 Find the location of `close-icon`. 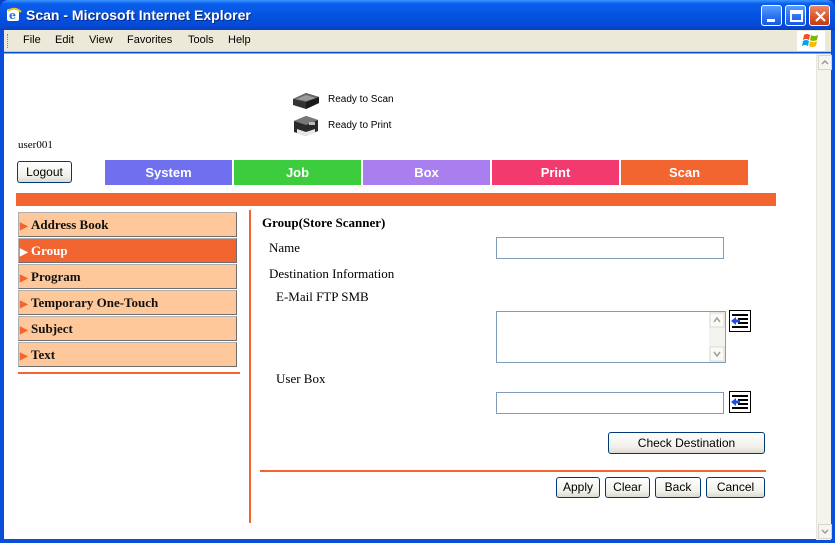

close-icon is located at coordinates (820, 16).